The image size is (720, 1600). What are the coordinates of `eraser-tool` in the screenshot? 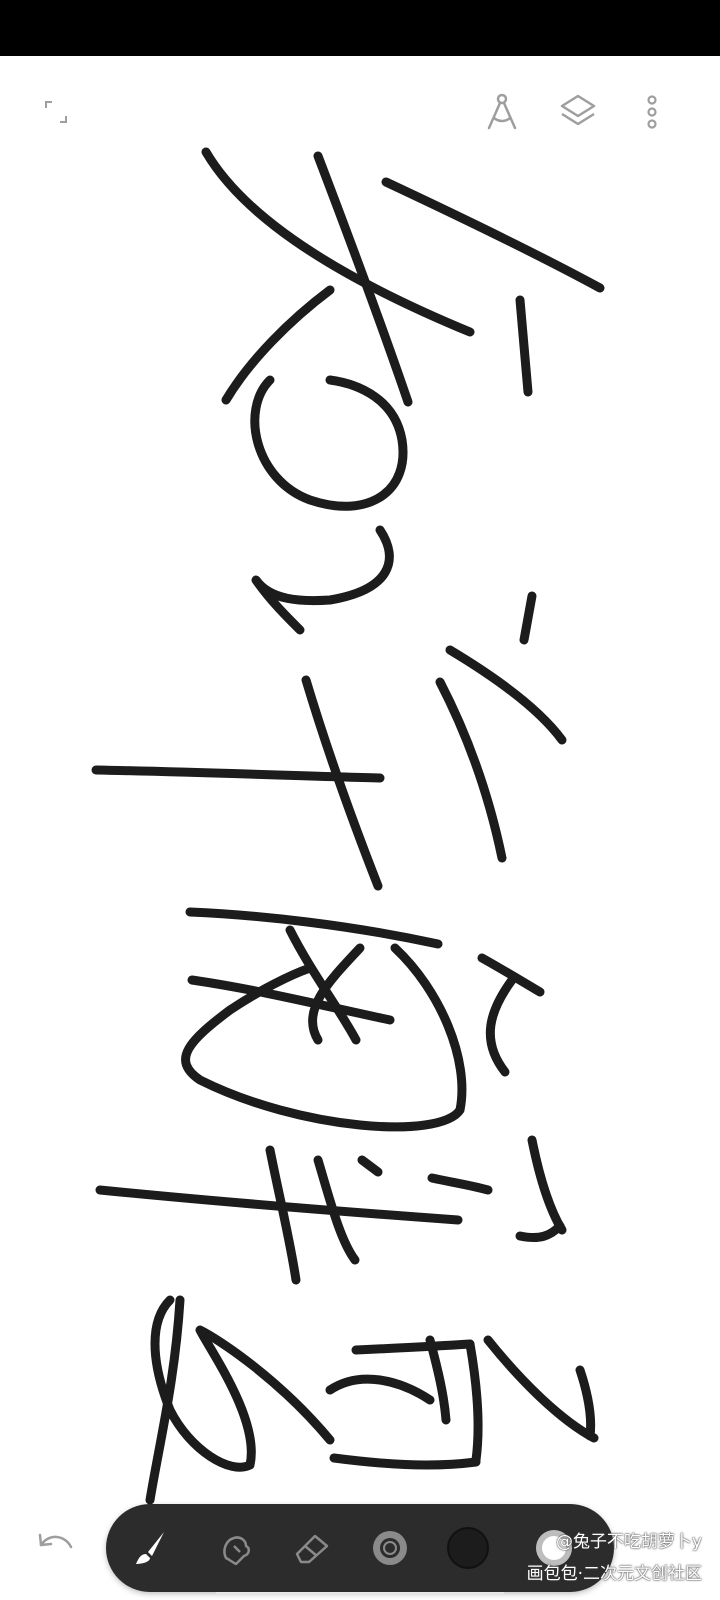 It's located at (312, 1548).